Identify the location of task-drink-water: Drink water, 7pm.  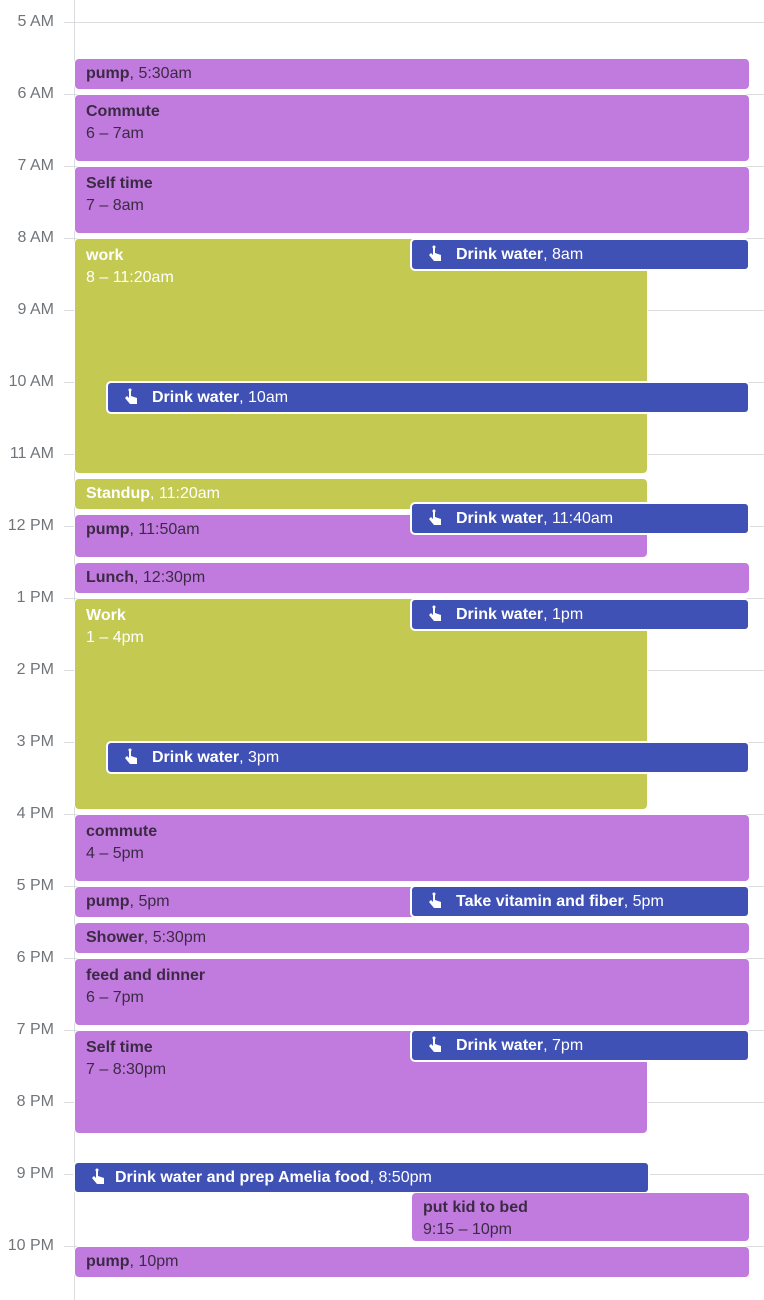
(580, 1045).